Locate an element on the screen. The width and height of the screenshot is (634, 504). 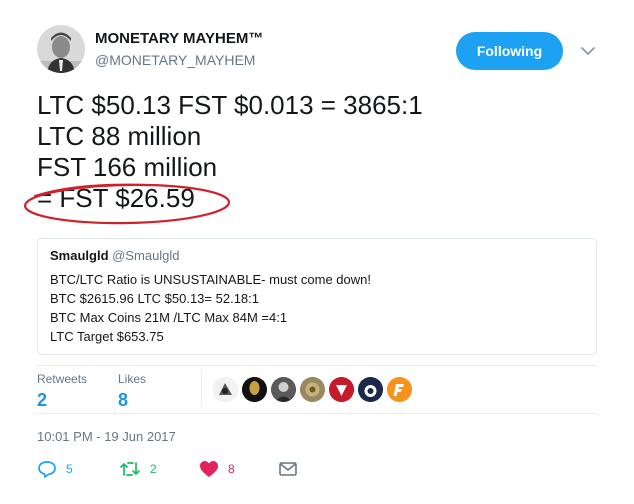
author-handle: @MONETARY_MAYHEM is located at coordinates (179, 60).